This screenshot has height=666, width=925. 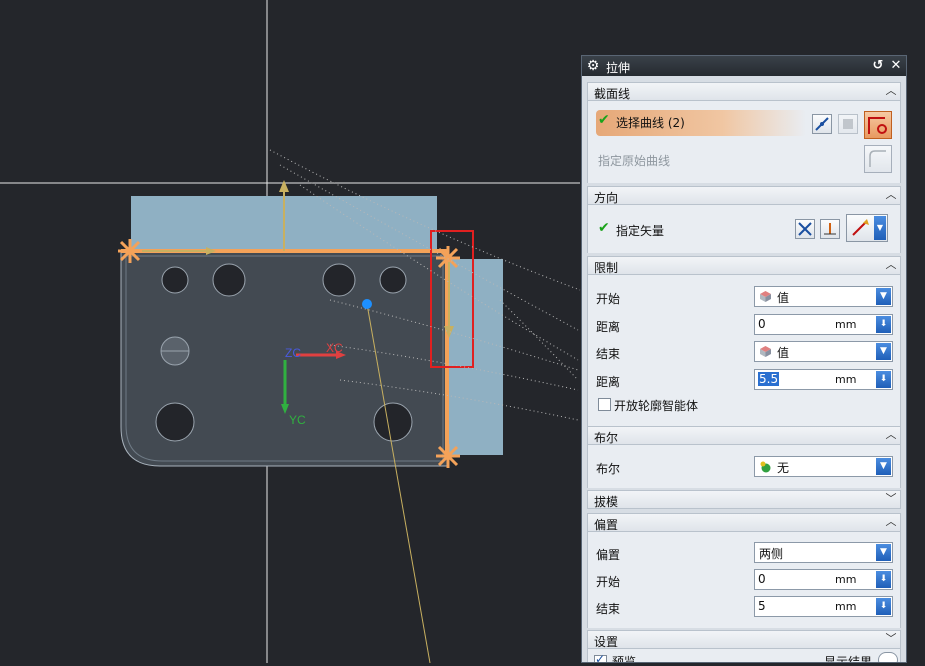 I want to click on boolean-select: 无 ▼, so click(x=823, y=466).